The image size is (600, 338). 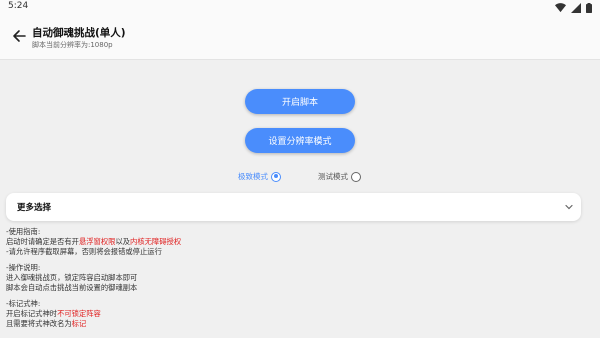 What do you see at coordinates (84, 251) in the screenshot?
I see `usage-line-2: -请允许程序截取屏幕，否则将会报错或停止运行` at bounding box center [84, 251].